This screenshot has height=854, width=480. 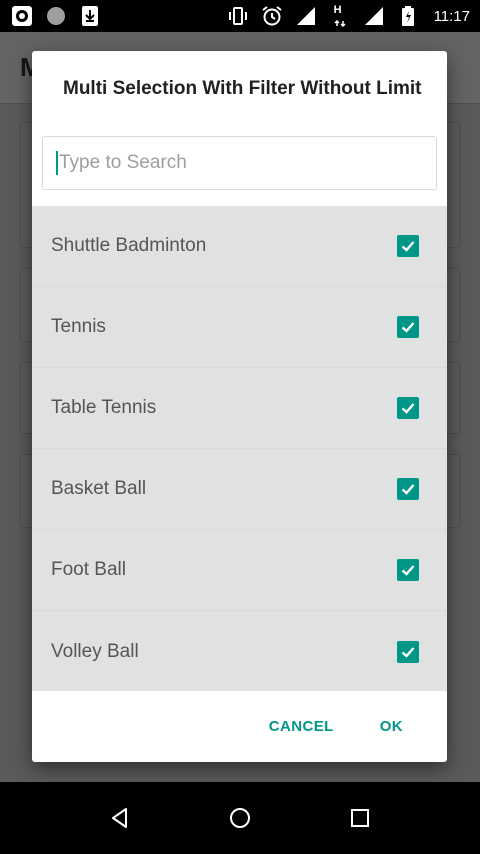 I want to click on search-input, so click(x=239, y=163).